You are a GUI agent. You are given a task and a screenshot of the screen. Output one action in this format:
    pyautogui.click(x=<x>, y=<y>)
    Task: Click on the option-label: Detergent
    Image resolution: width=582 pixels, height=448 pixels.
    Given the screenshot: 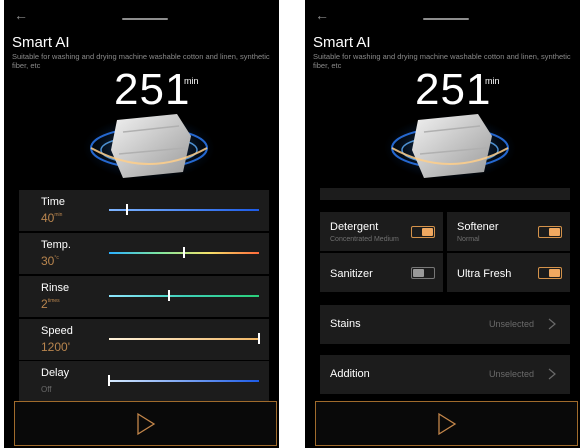 What is the action you would take?
    pyautogui.click(x=354, y=227)
    